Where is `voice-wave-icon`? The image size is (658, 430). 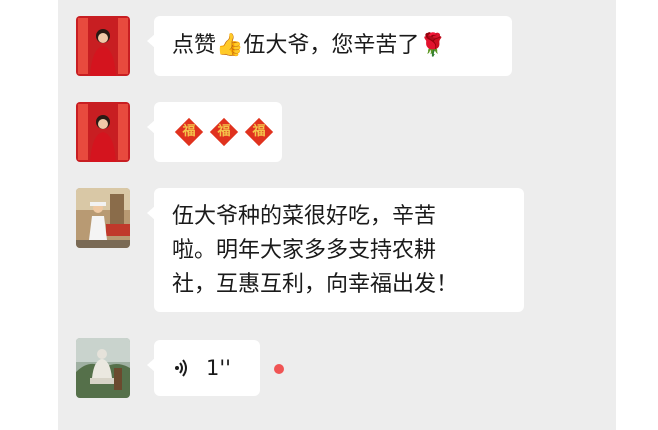 voice-wave-icon is located at coordinates (181, 368).